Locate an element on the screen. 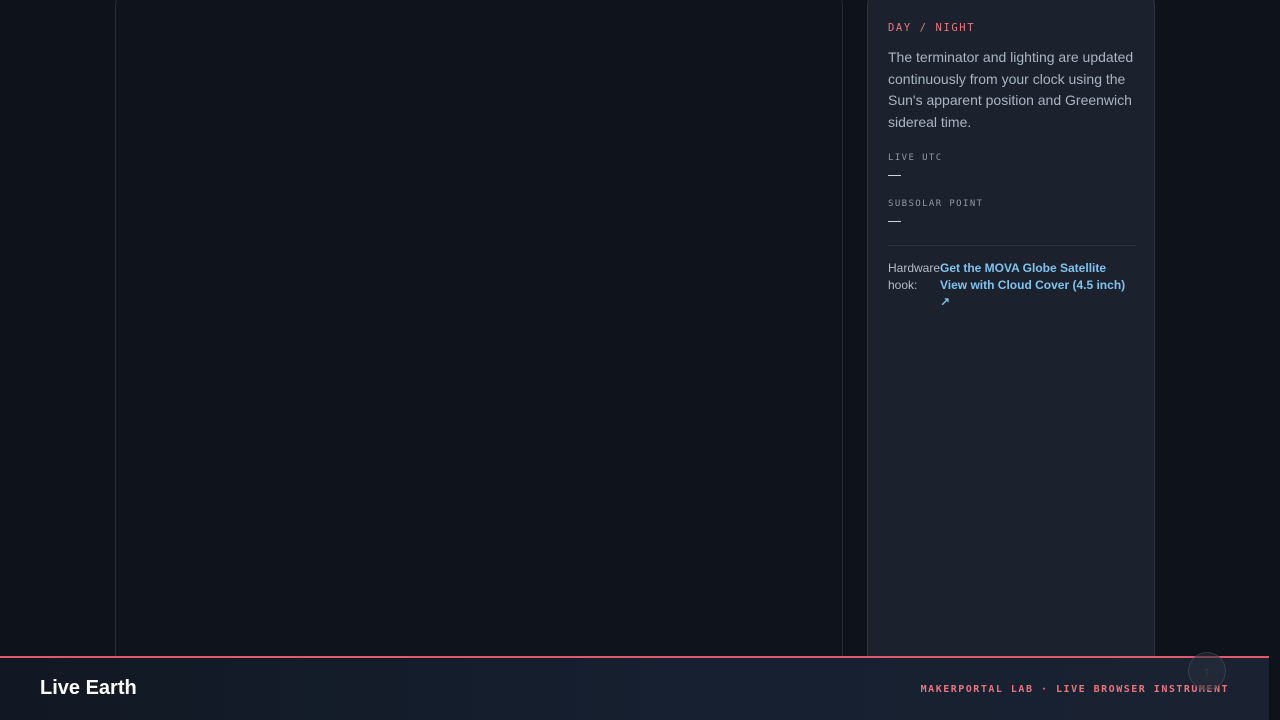  arrow-up-icon: ↑ is located at coordinates (1207, 671).